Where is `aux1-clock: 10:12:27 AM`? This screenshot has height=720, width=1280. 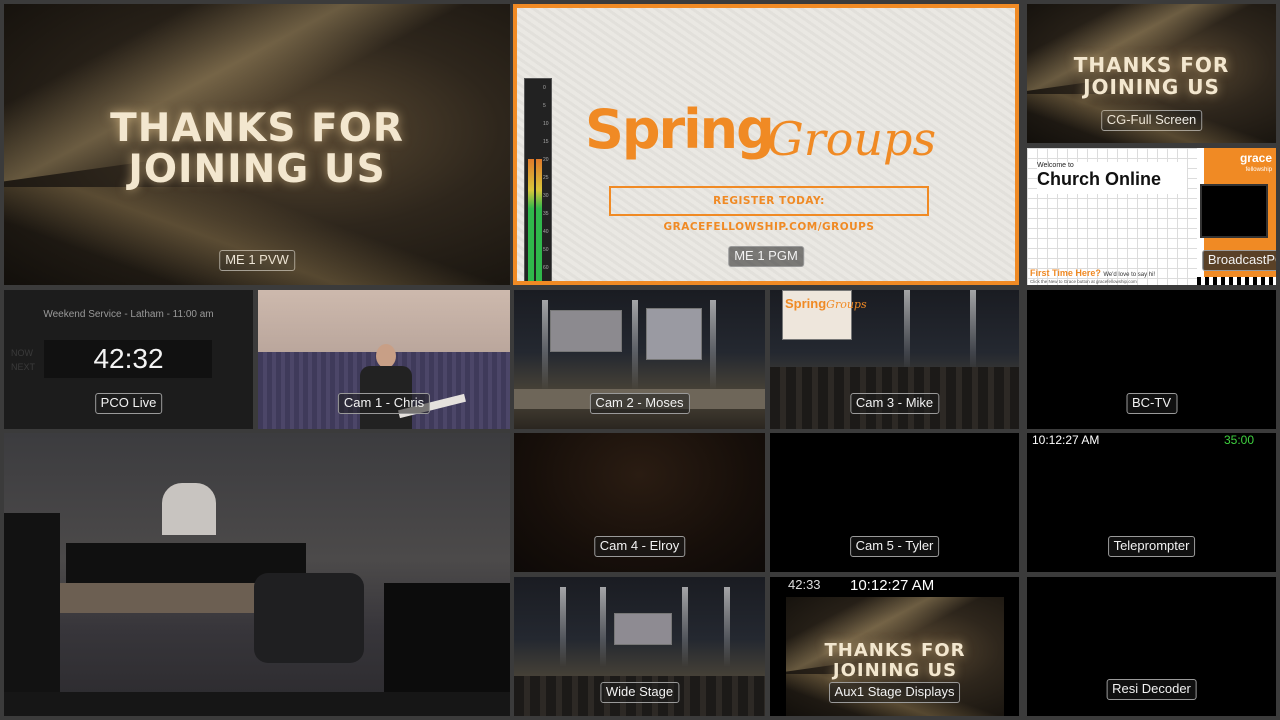 aux1-clock: 10:12:27 AM is located at coordinates (892, 585).